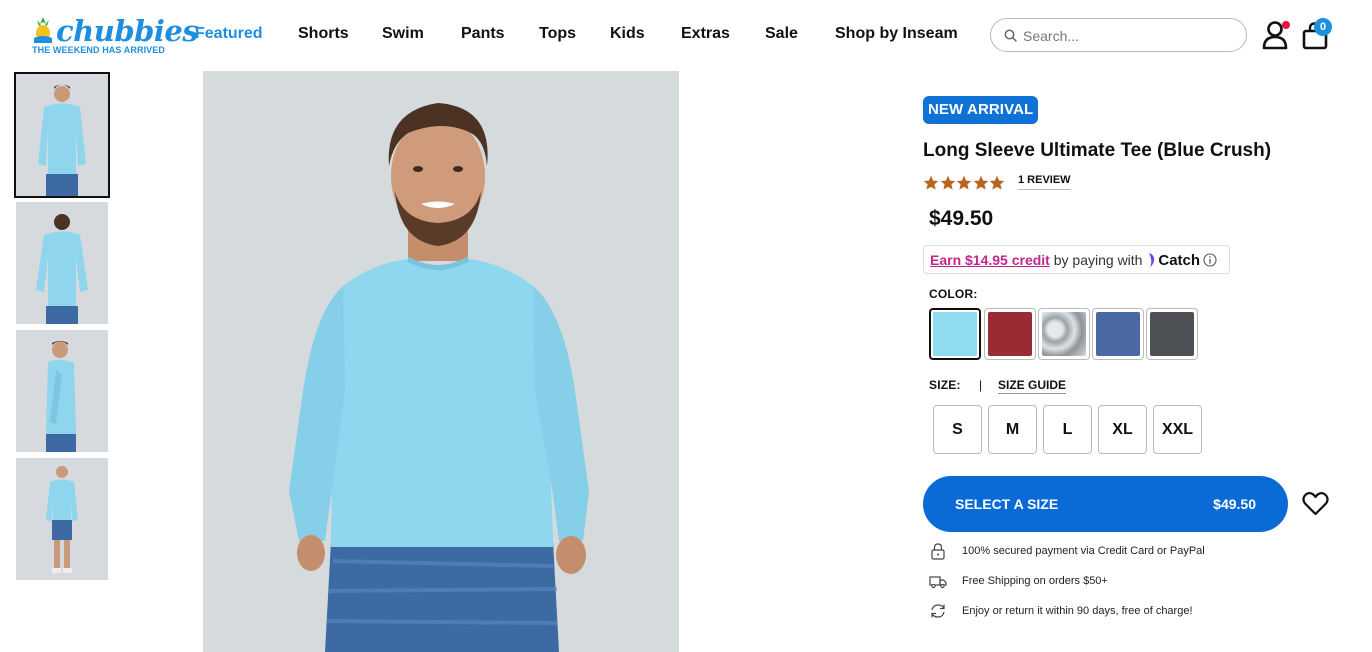 This screenshot has height=652, width=1372. What do you see at coordinates (1323, 27) in the screenshot?
I see `cart-count-badge: 0` at bounding box center [1323, 27].